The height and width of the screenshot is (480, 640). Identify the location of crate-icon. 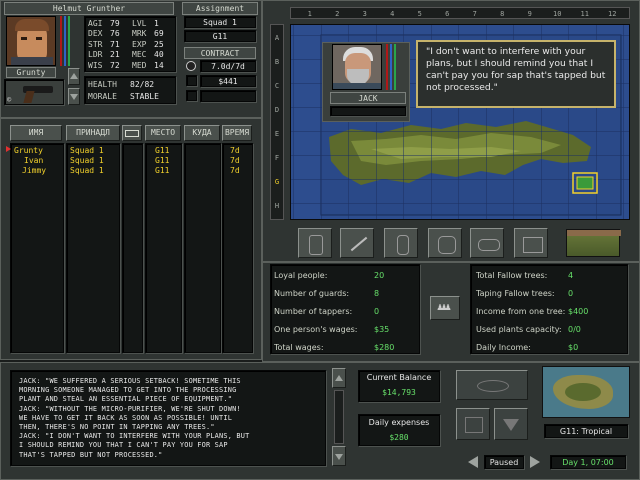
(533, 245).